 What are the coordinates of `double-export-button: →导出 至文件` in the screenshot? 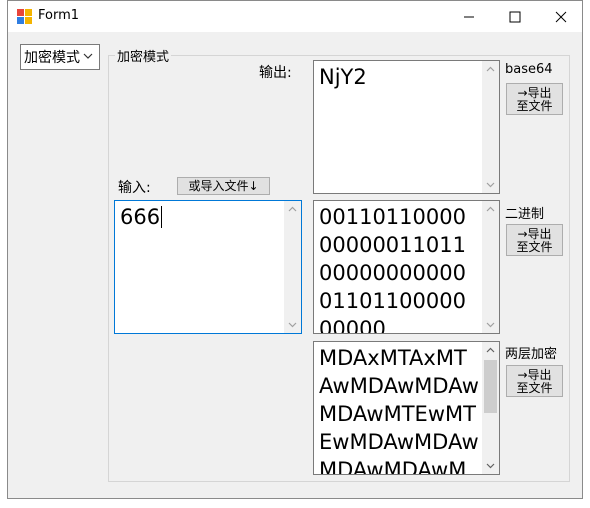 It's located at (534, 381).